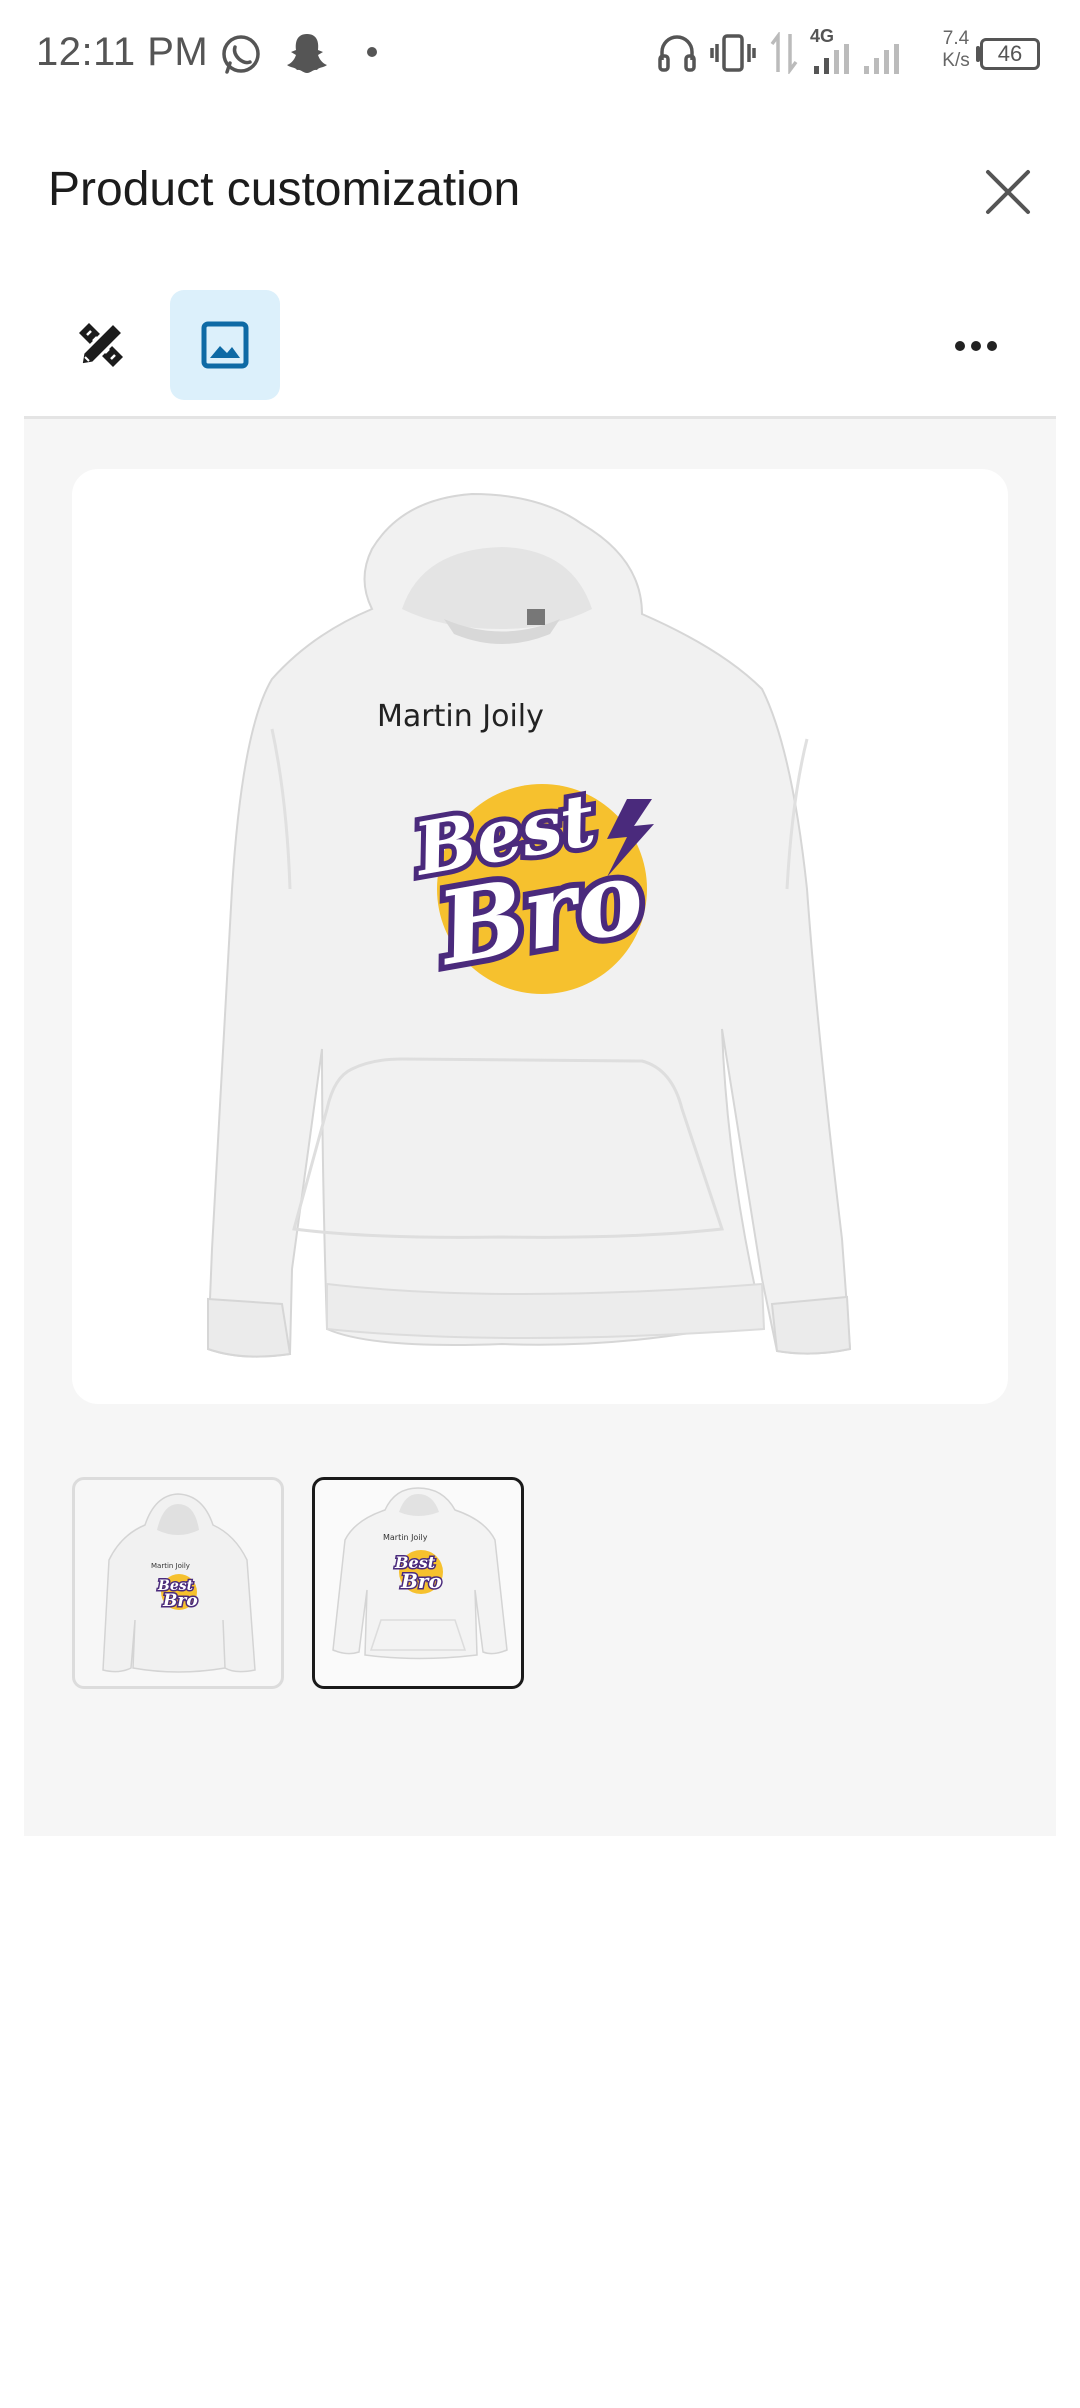 The width and height of the screenshot is (1080, 2408). I want to click on battery-level: 46, so click(1010, 53).